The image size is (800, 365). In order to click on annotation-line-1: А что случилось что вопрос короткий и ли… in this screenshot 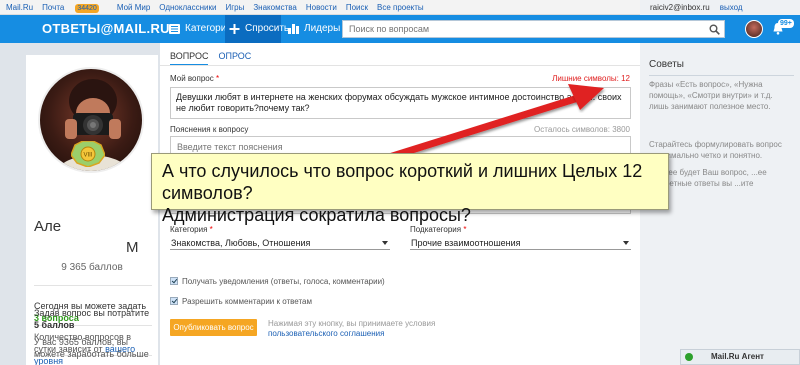, I will do `click(402, 182)`.